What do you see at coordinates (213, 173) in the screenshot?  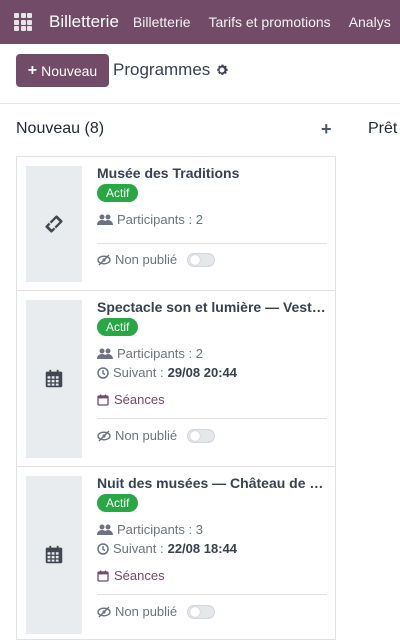 I see `card-title: Musée des Traditions` at bounding box center [213, 173].